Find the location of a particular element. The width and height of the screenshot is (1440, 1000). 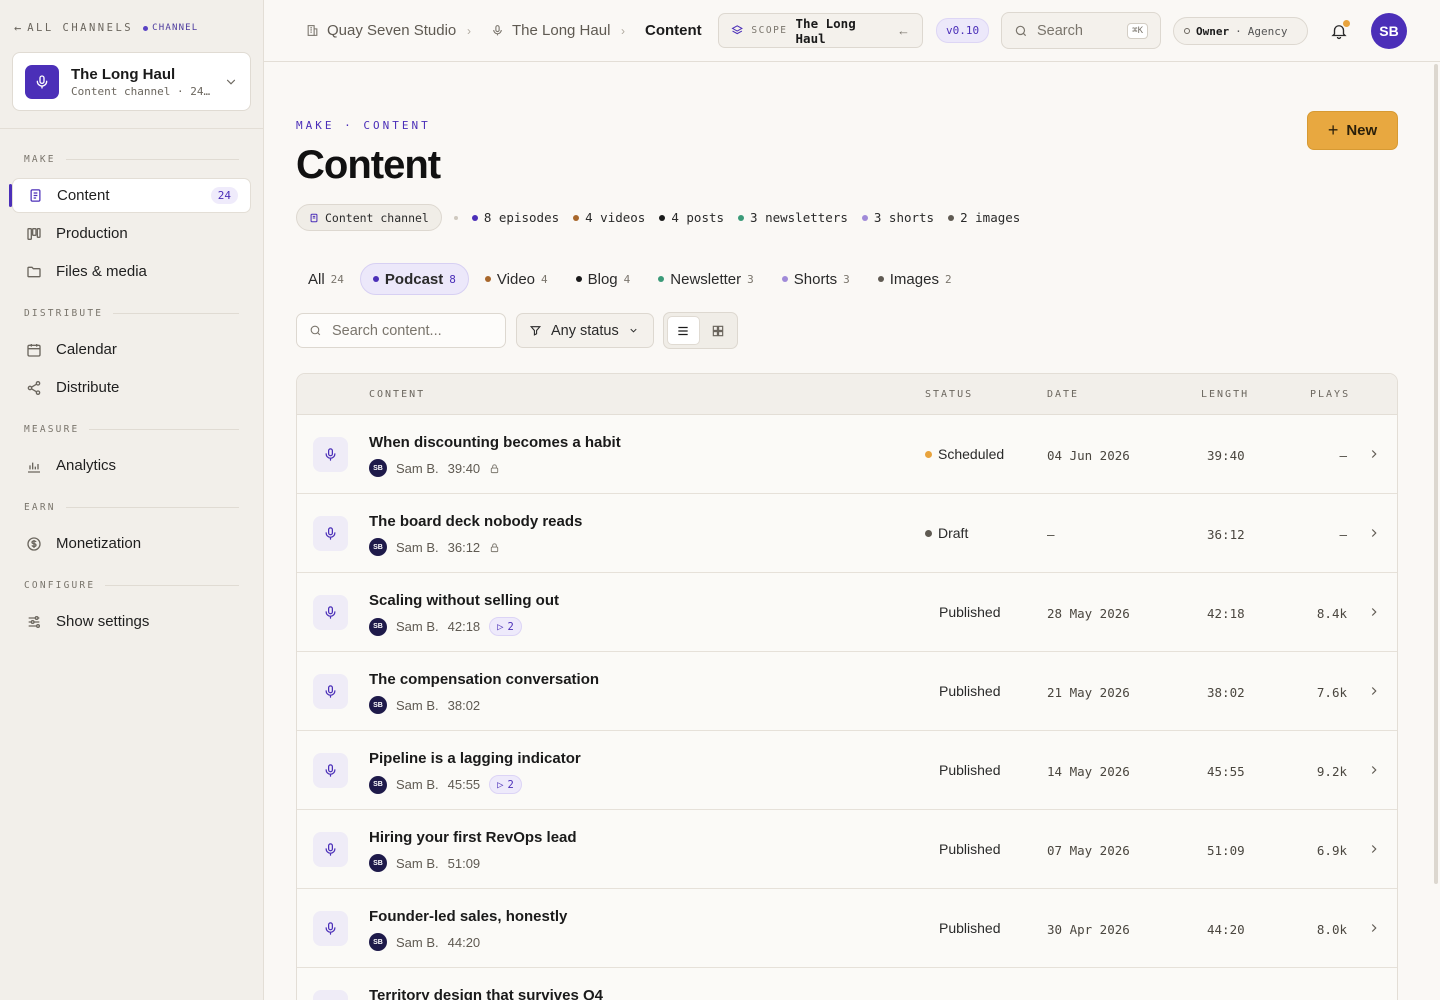

sidebar-item-production: Production is located at coordinates (131, 233).